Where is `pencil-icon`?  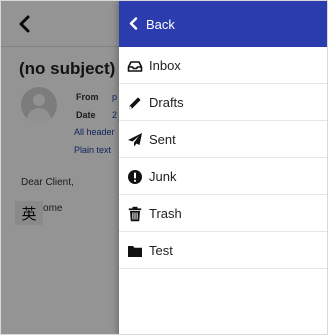 pencil-icon is located at coordinates (135, 103).